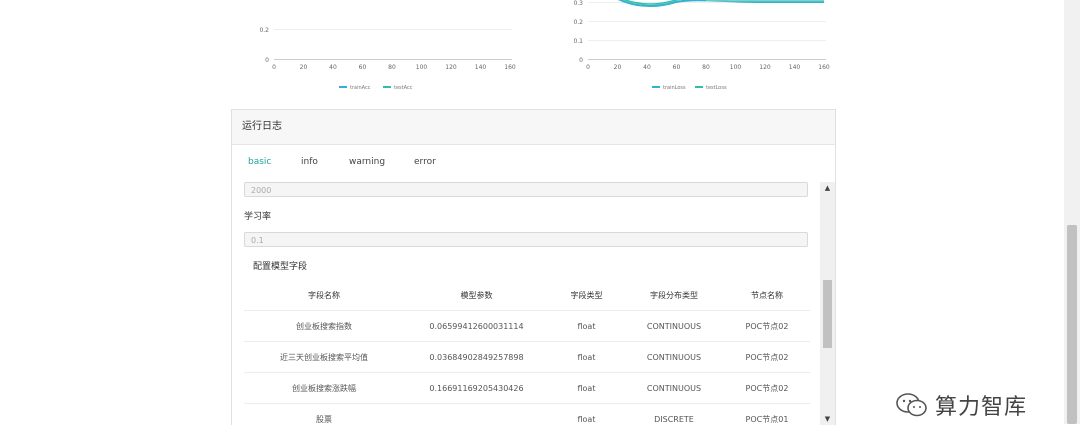 The width and height of the screenshot is (1080, 425). I want to click on cell: 0.03684902849257898, so click(476, 357).